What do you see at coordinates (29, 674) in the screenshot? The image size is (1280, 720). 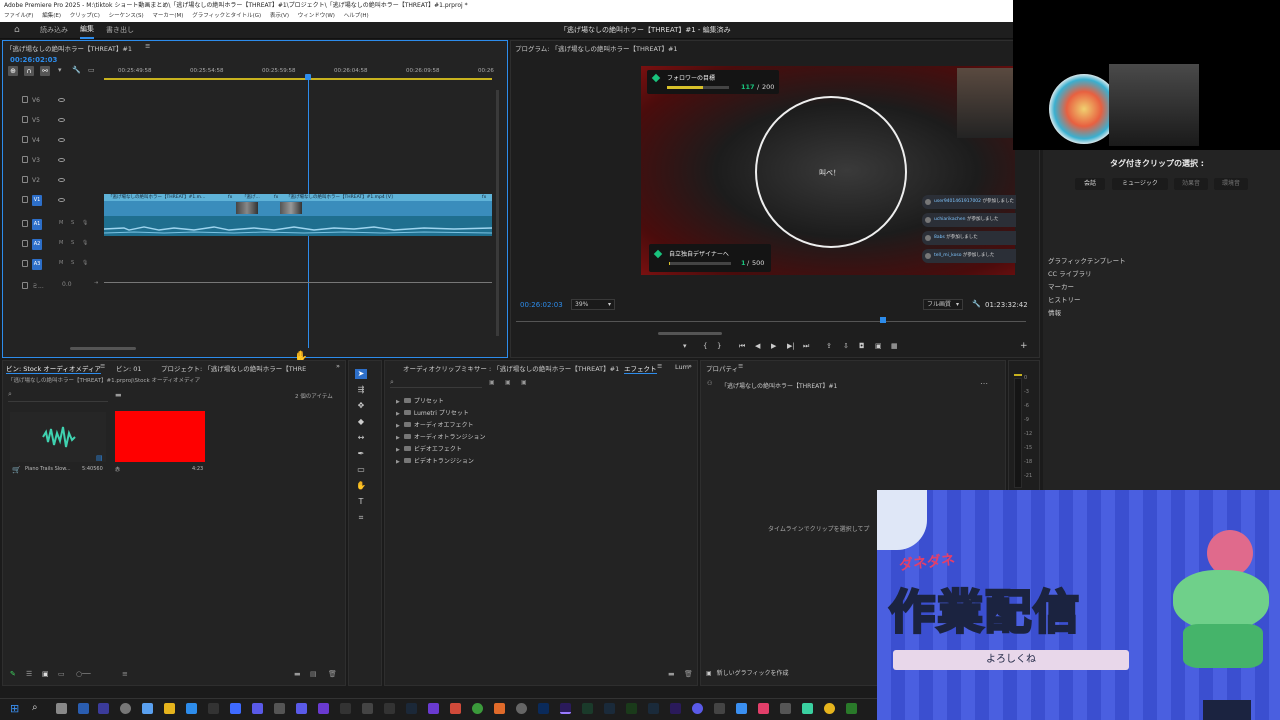 I see `list-view-icon: ☰` at bounding box center [29, 674].